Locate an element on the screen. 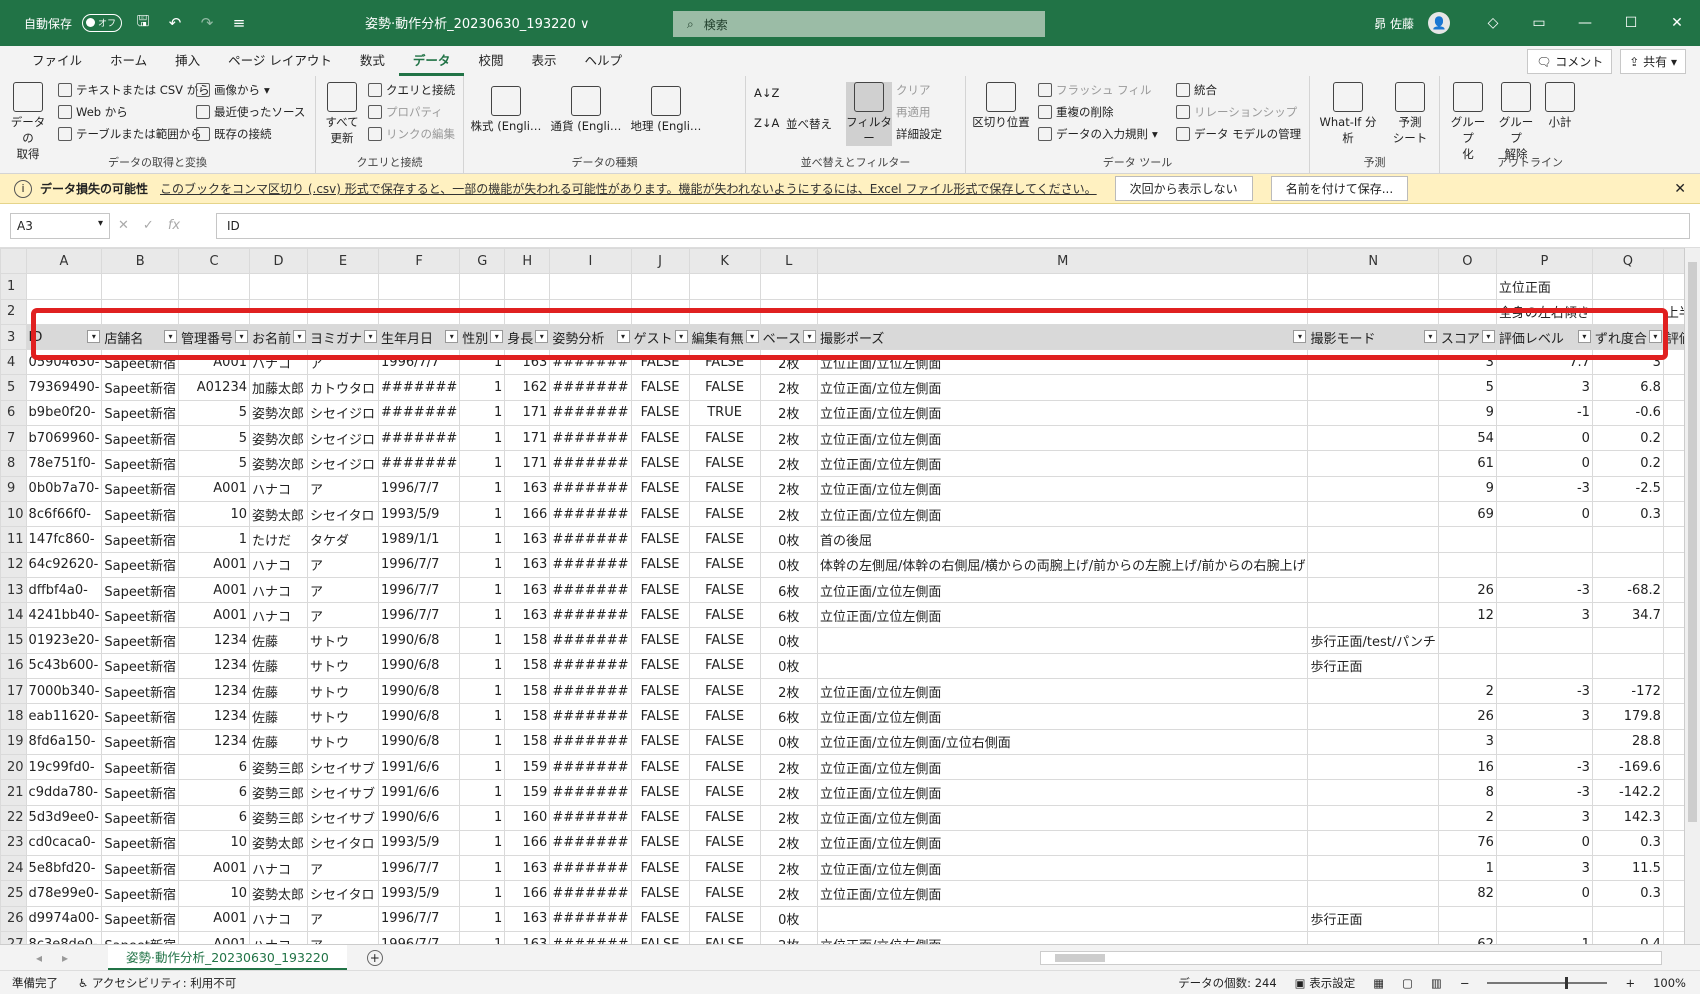 This screenshot has width=1700, height=1000. cell: 163 is located at coordinates (527, 539).